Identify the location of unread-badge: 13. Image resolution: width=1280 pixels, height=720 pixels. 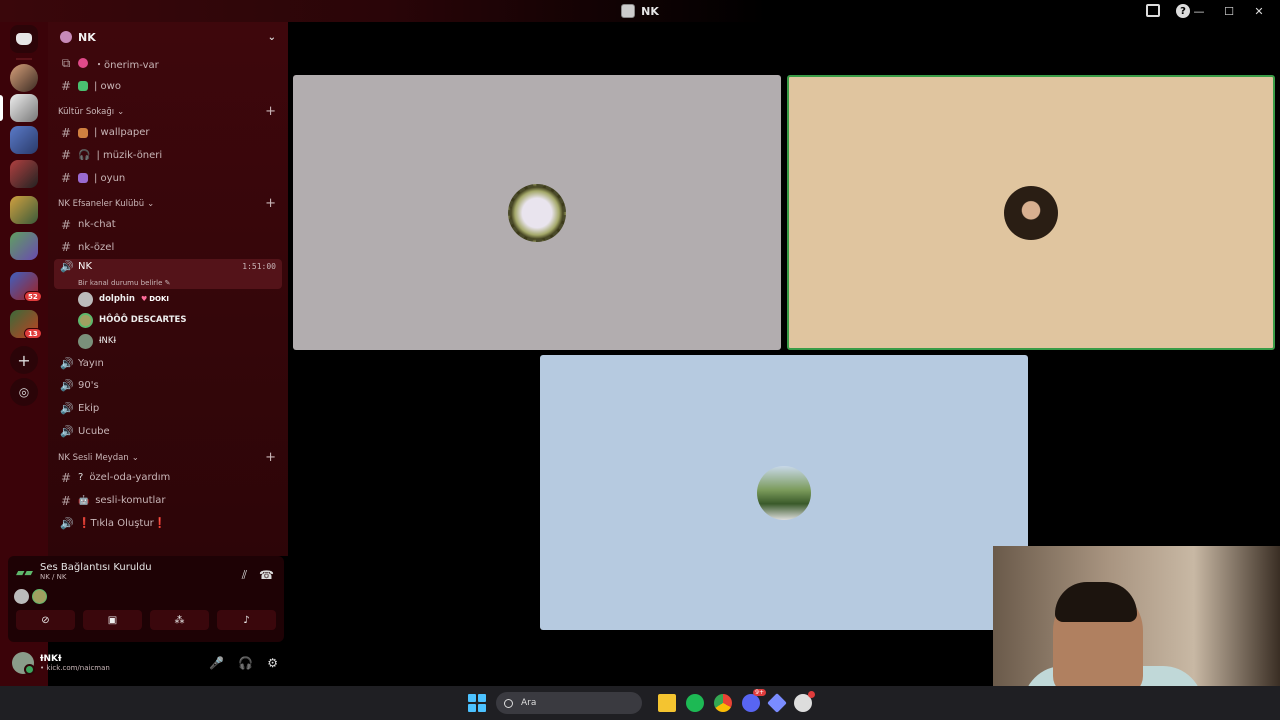
(33, 333).